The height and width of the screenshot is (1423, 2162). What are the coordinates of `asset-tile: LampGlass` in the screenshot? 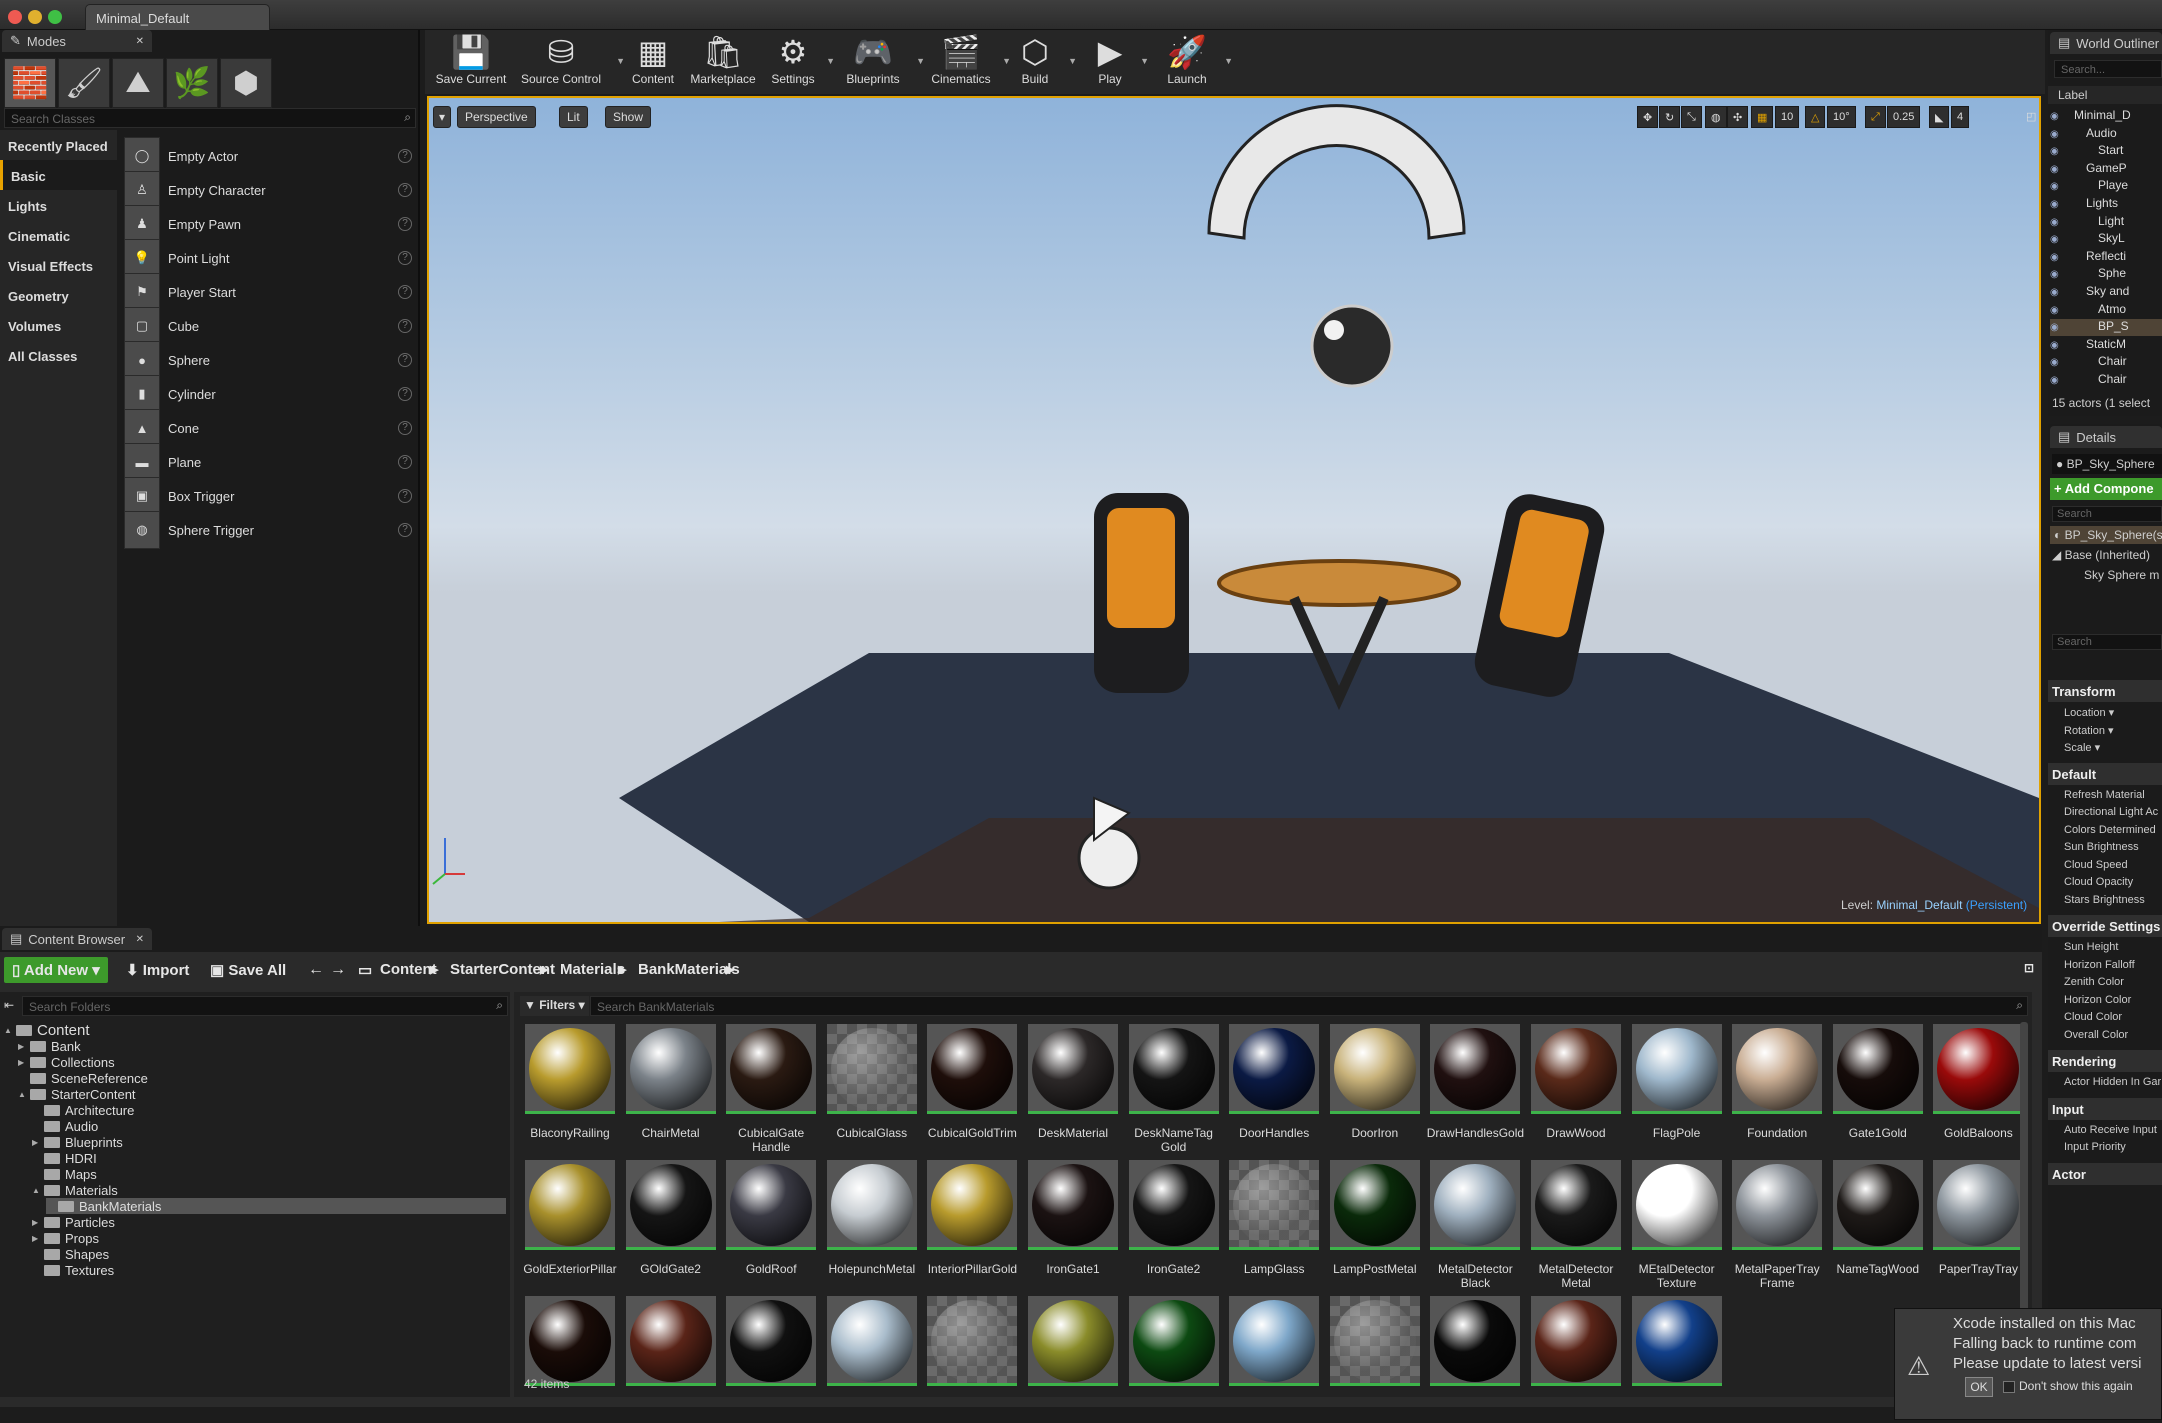 It's located at (1274, 1222).